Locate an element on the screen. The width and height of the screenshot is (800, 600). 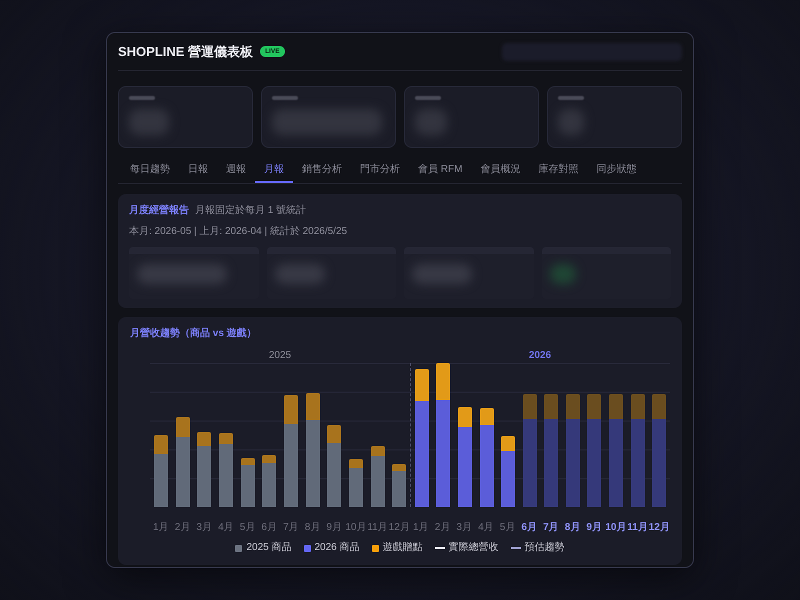
dashboard-title: SHOPLINE 營運儀表板 is located at coordinates (186, 52).